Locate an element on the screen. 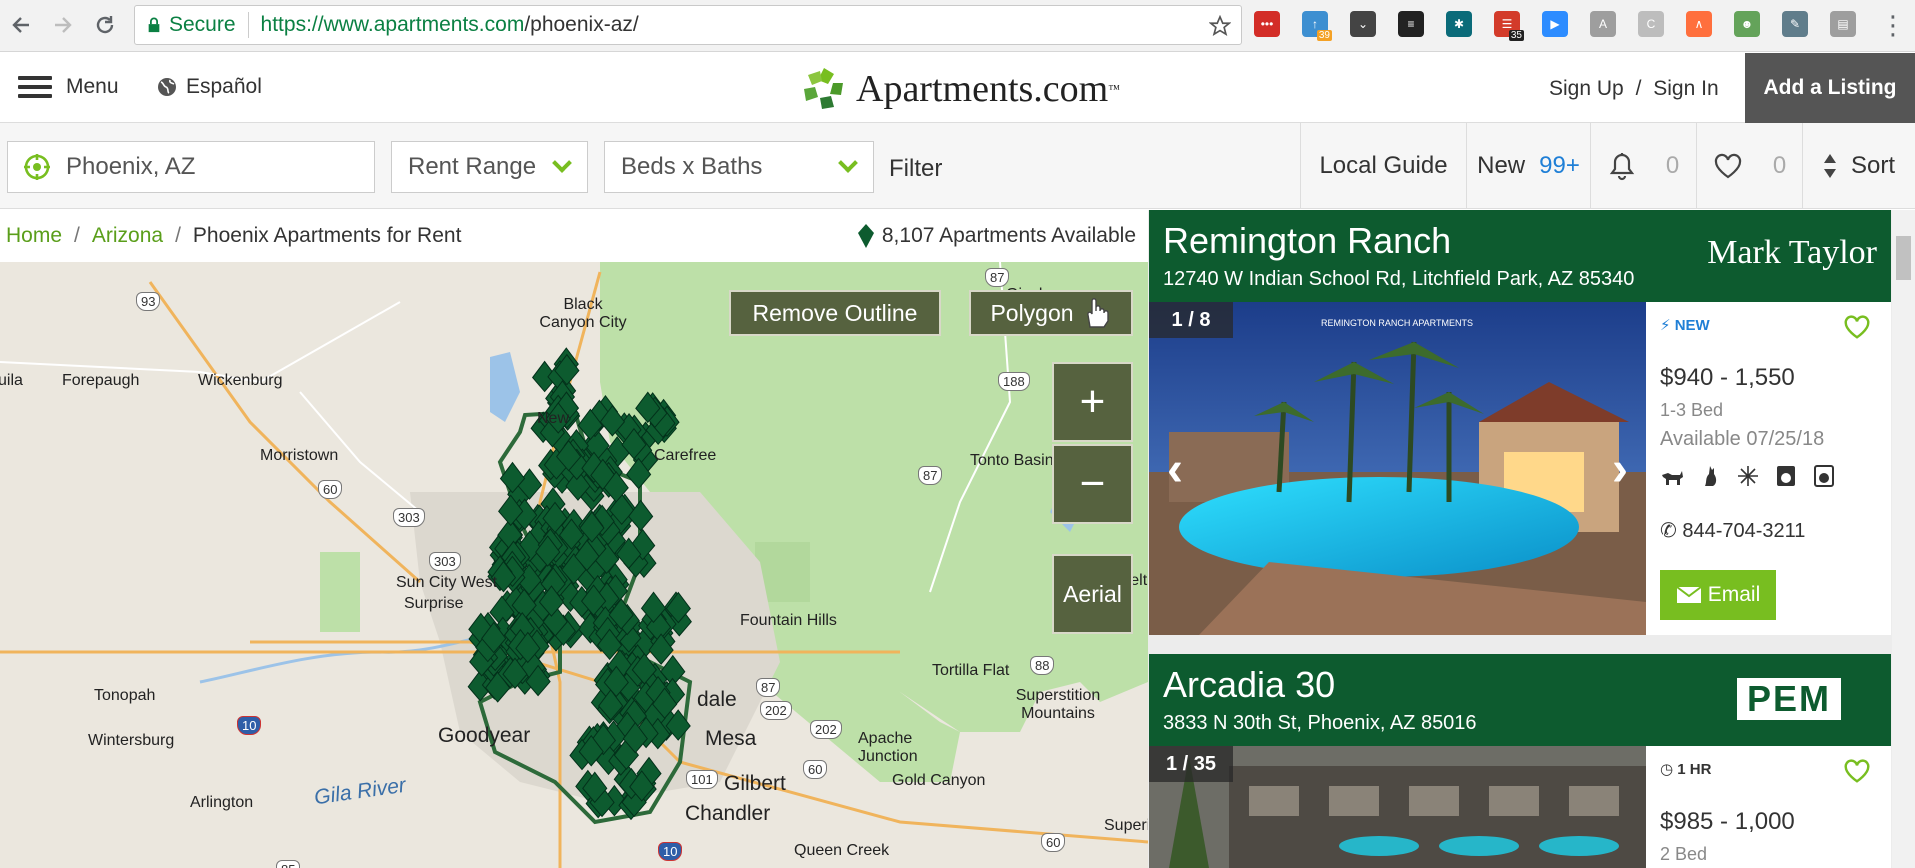  pocket-ext-icon: ⌄ is located at coordinates (1363, 24).